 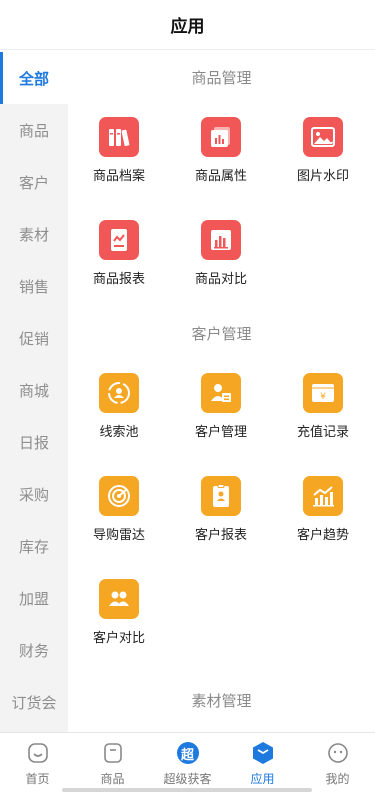 I want to click on yen-card-icon: ¥, so click(x=323, y=393).